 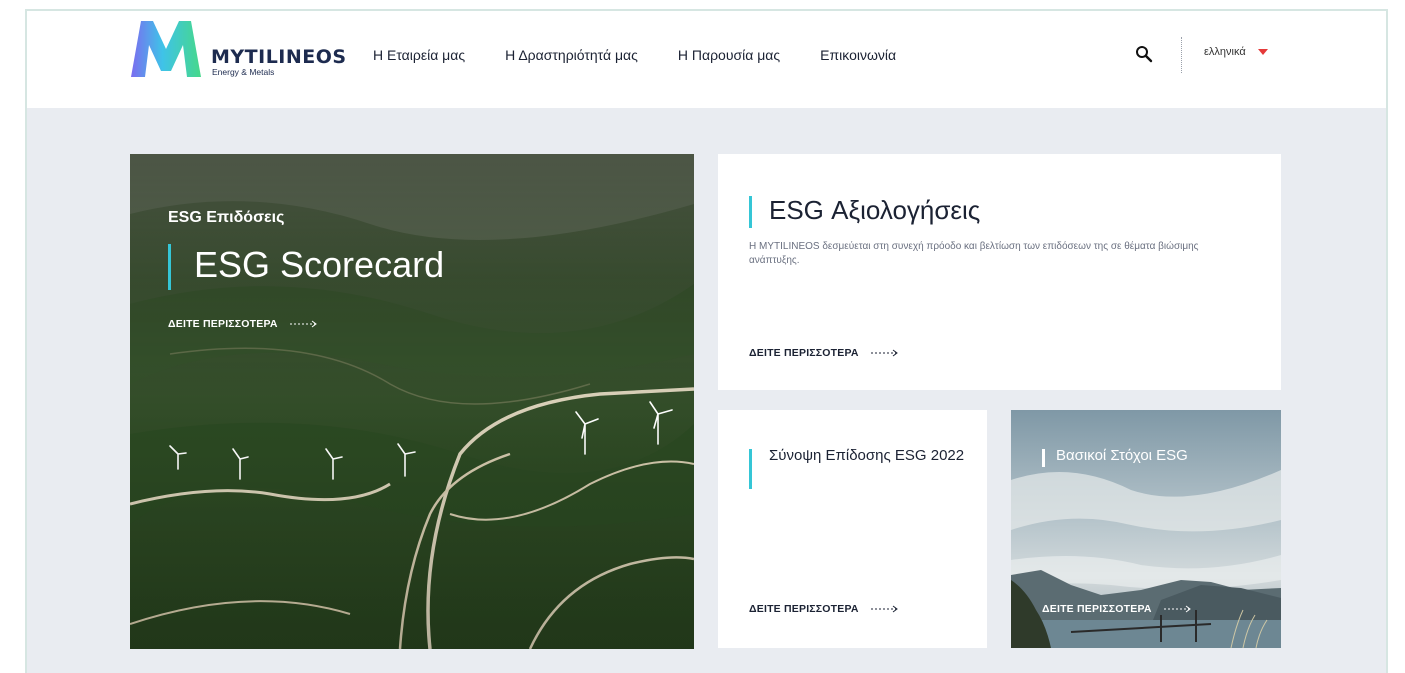 I want to click on site-logo: MYTILINEOS Energy & Metals, so click(x=239, y=49).